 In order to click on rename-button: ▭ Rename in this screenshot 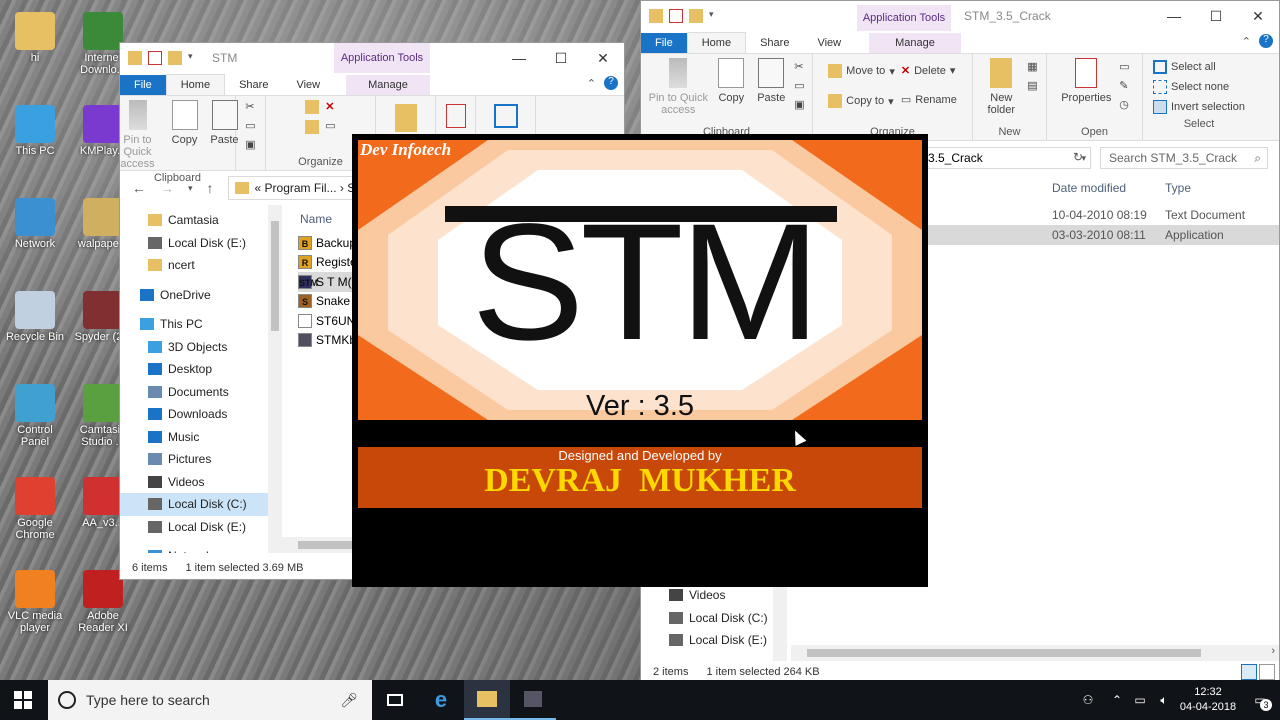, I will do `click(929, 100)`.